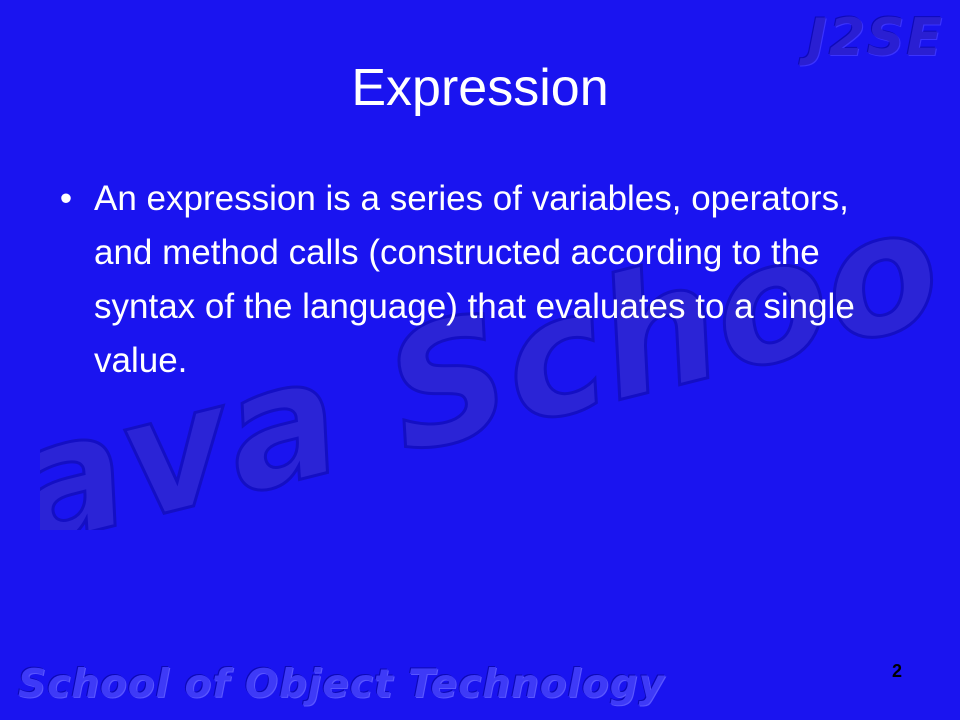 The height and width of the screenshot is (720, 960). What do you see at coordinates (480, 88) in the screenshot?
I see `slide-title: Expression` at bounding box center [480, 88].